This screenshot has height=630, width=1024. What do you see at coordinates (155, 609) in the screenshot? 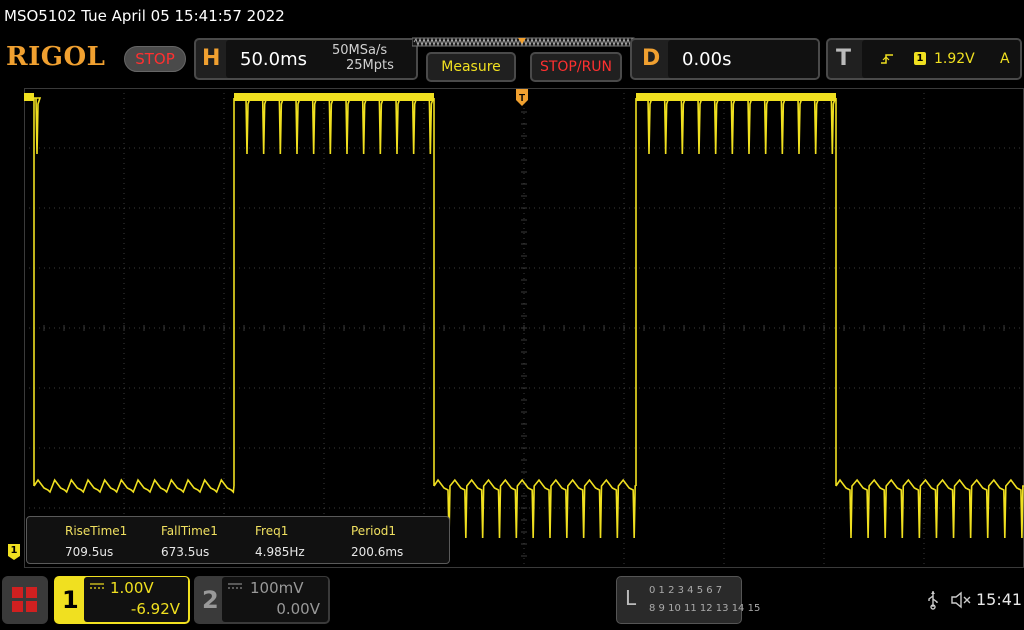
I see `ch1-offset: -6.92V` at bounding box center [155, 609].